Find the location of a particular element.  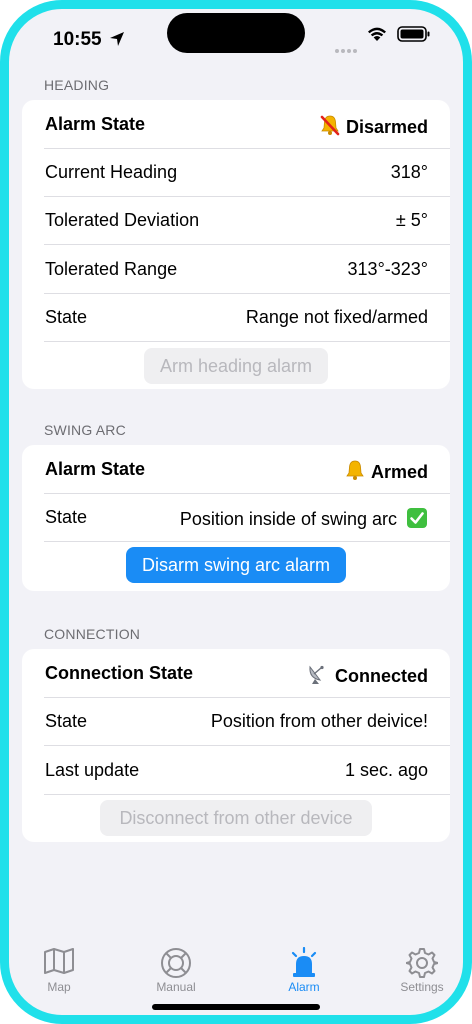

row-value: Position from other deivice! is located at coordinates (319, 721).